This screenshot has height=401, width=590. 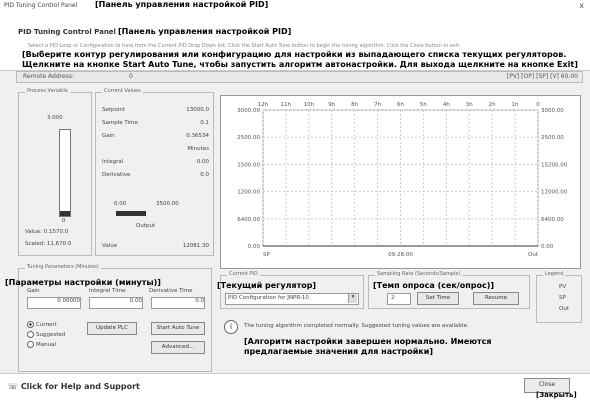 What do you see at coordinates (113, 162) in the screenshot?
I see `current-value-name: Integral` at bounding box center [113, 162].